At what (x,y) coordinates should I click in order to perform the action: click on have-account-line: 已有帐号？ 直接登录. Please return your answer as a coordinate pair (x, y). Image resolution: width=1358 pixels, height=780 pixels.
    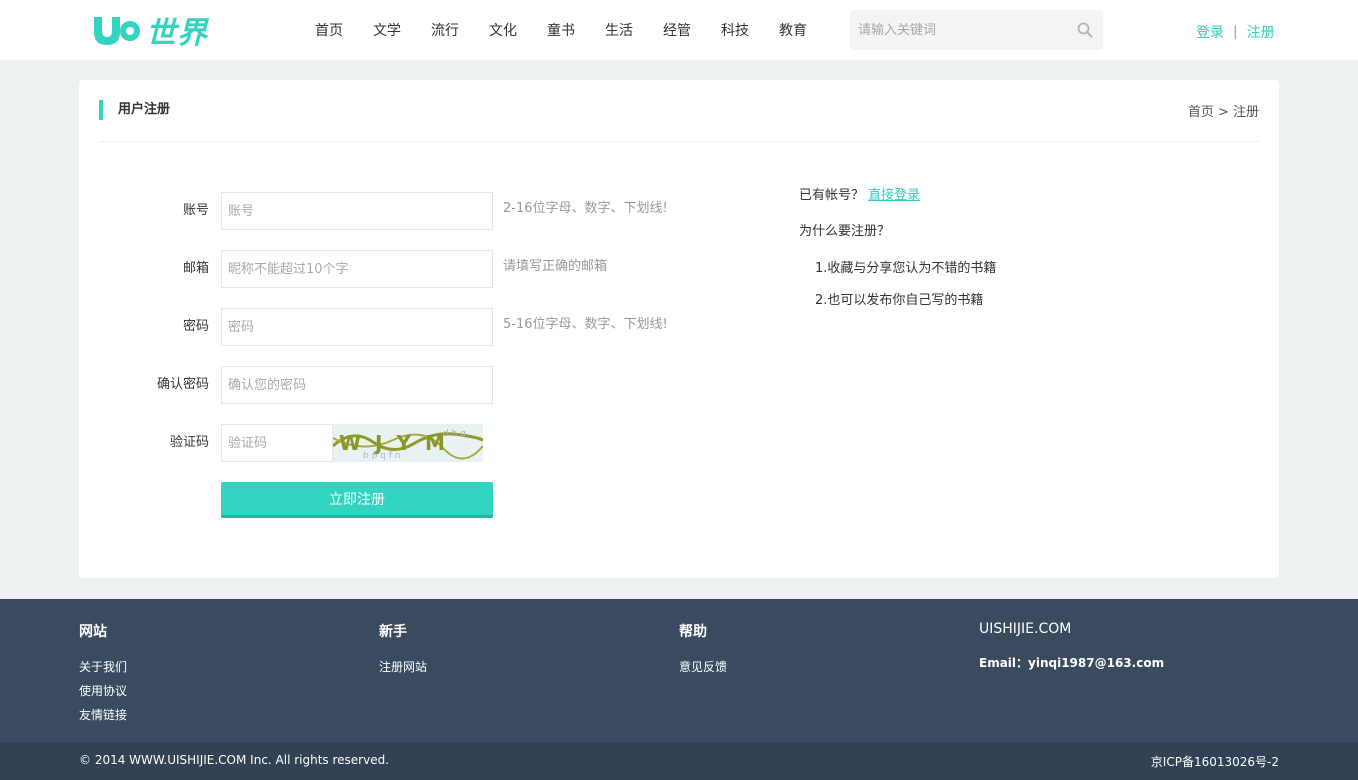
    Looking at the image, I should click on (859, 193).